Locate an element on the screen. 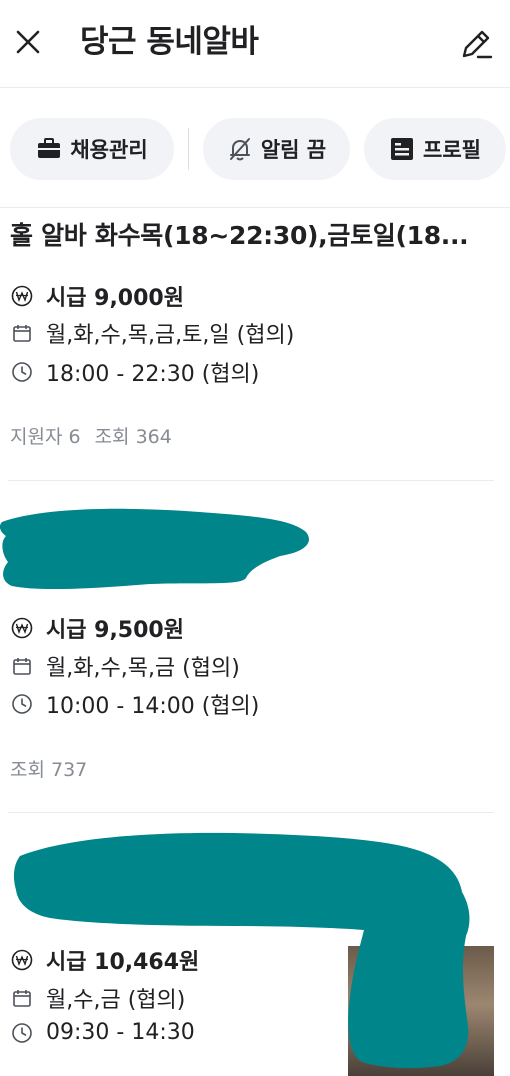 Image resolution: width=510 pixels, height=1076 pixels. job-wage-text: 시급 9,000원 is located at coordinates (115, 298).